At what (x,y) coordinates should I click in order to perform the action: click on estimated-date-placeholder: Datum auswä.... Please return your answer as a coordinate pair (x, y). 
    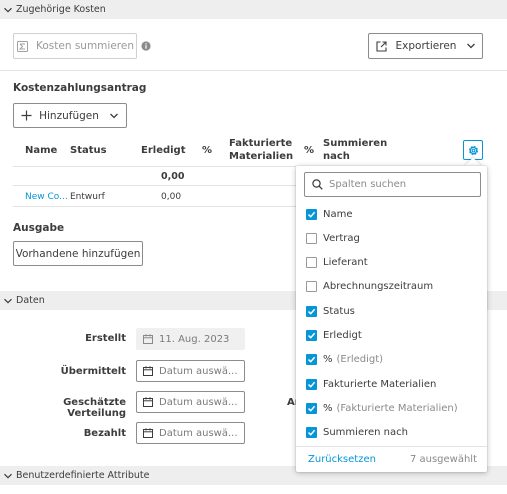
    Looking at the image, I should click on (198, 402).